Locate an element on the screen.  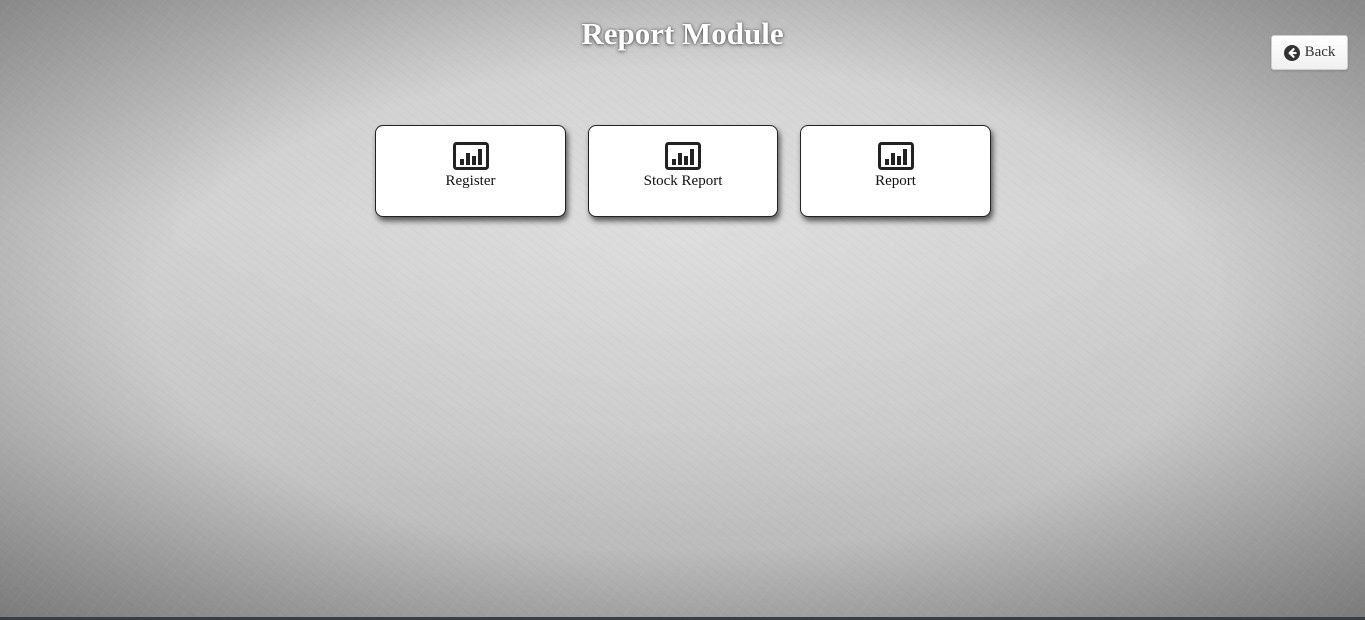
page-title: Report Module is located at coordinates (682, 33).